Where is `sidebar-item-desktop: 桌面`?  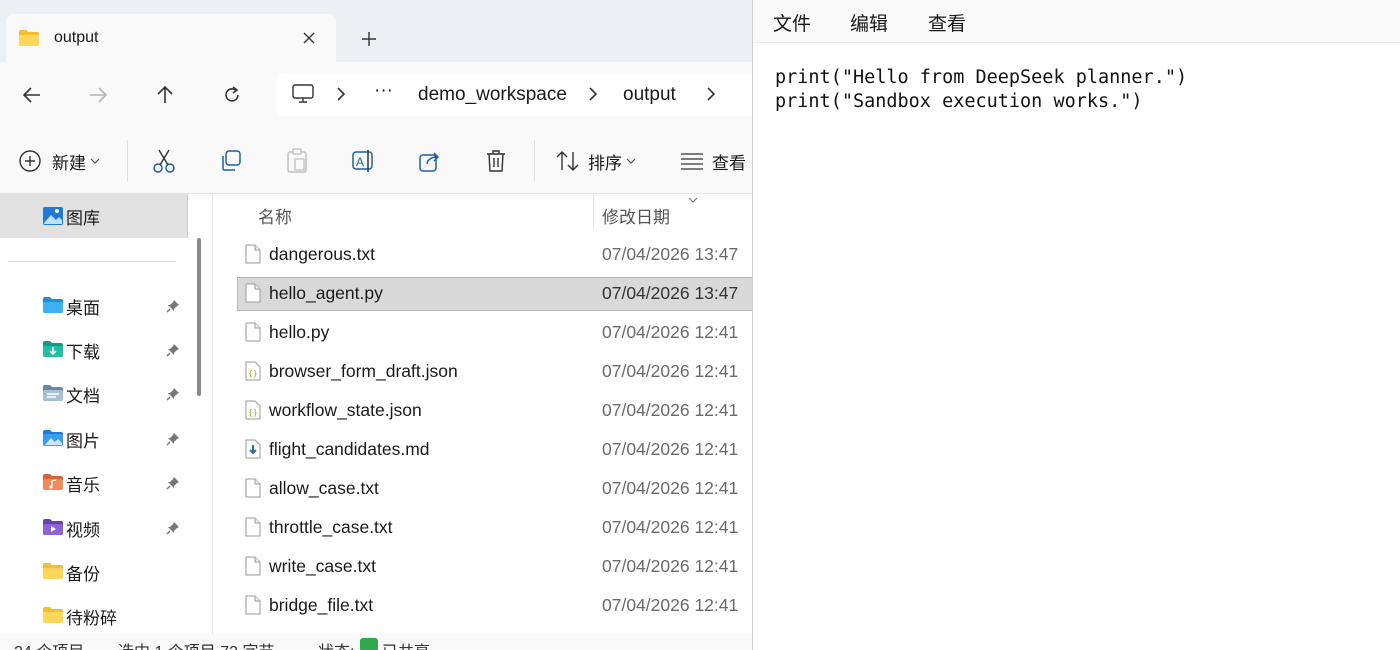 sidebar-item-desktop: 桌面 is located at coordinates (94, 306).